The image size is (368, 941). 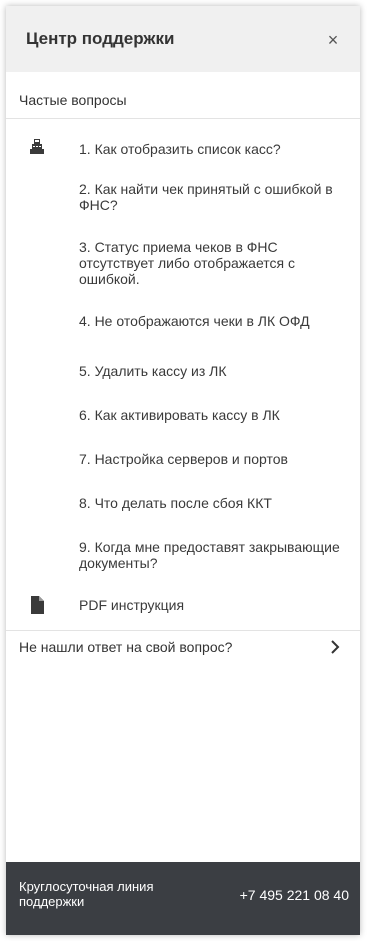 What do you see at coordinates (333, 40) in the screenshot?
I see `close-button: ×` at bounding box center [333, 40].